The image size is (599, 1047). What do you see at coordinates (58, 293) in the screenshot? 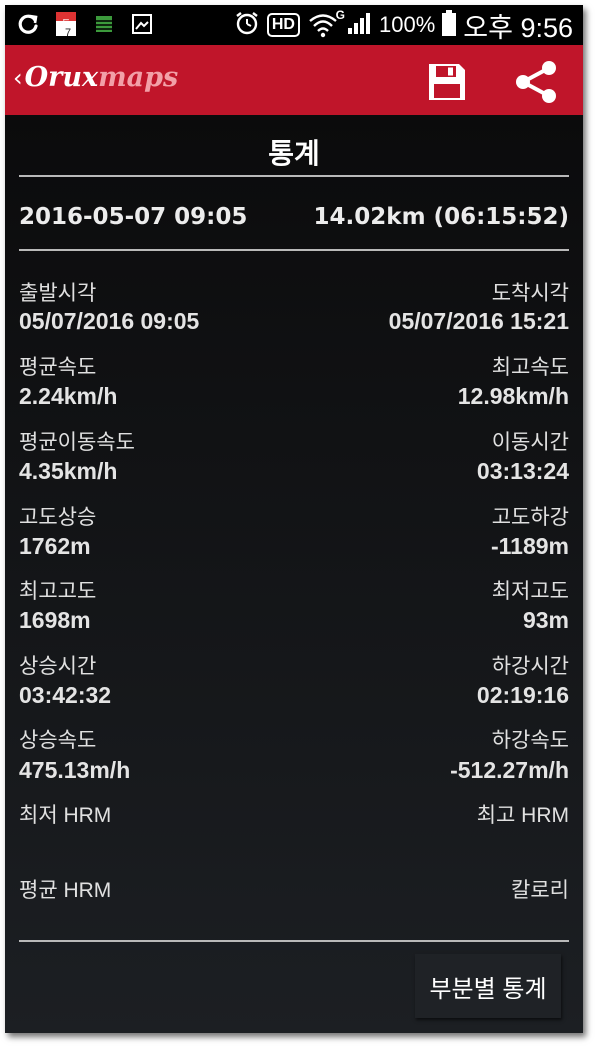
I see `start-time-label: 출발시각` at bounding box center [58, 293].